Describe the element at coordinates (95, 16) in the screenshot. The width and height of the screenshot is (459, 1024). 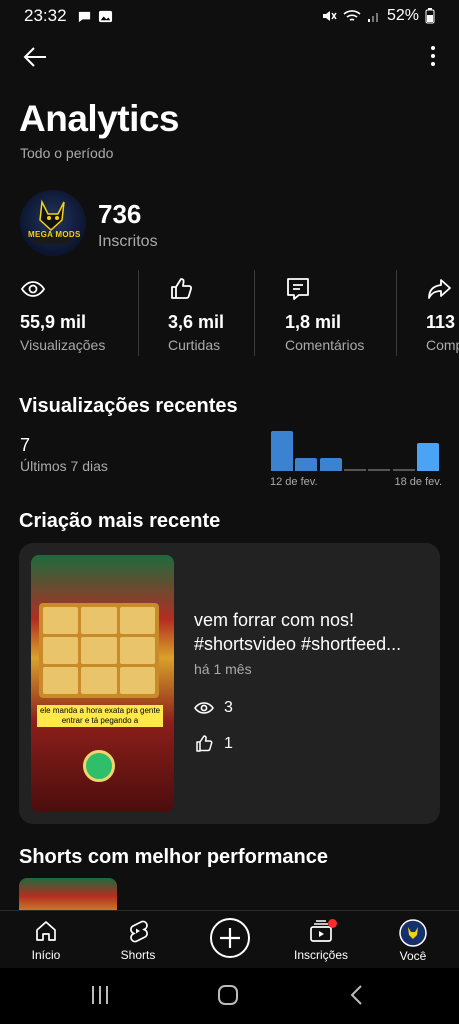
I see `status-notification-icons` at that location.